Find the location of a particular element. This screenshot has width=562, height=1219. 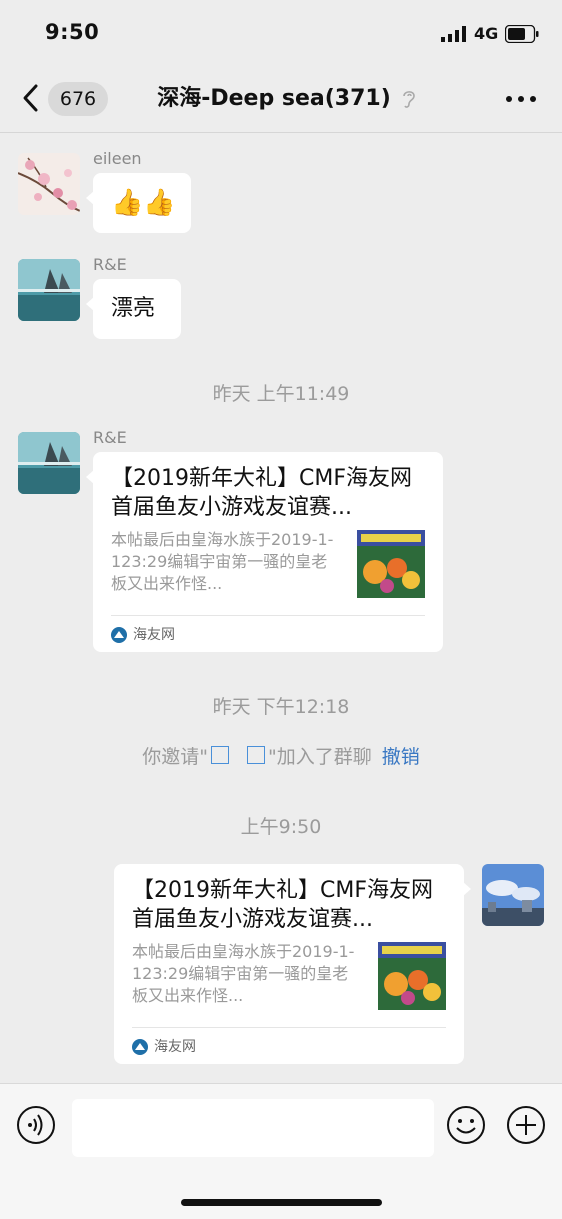

input-bar is located at coordinates (281, 1151).